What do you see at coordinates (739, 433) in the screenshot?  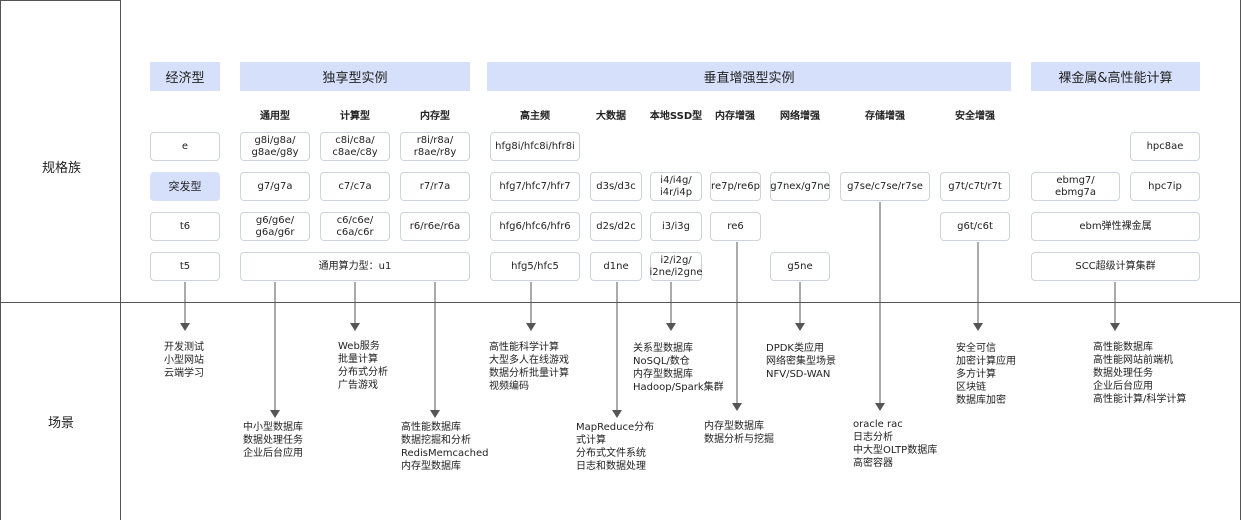 I see `scenario-memory-enhanced: 内存型数据库 数据分析与挖掘` at bounding box center [739, 433].